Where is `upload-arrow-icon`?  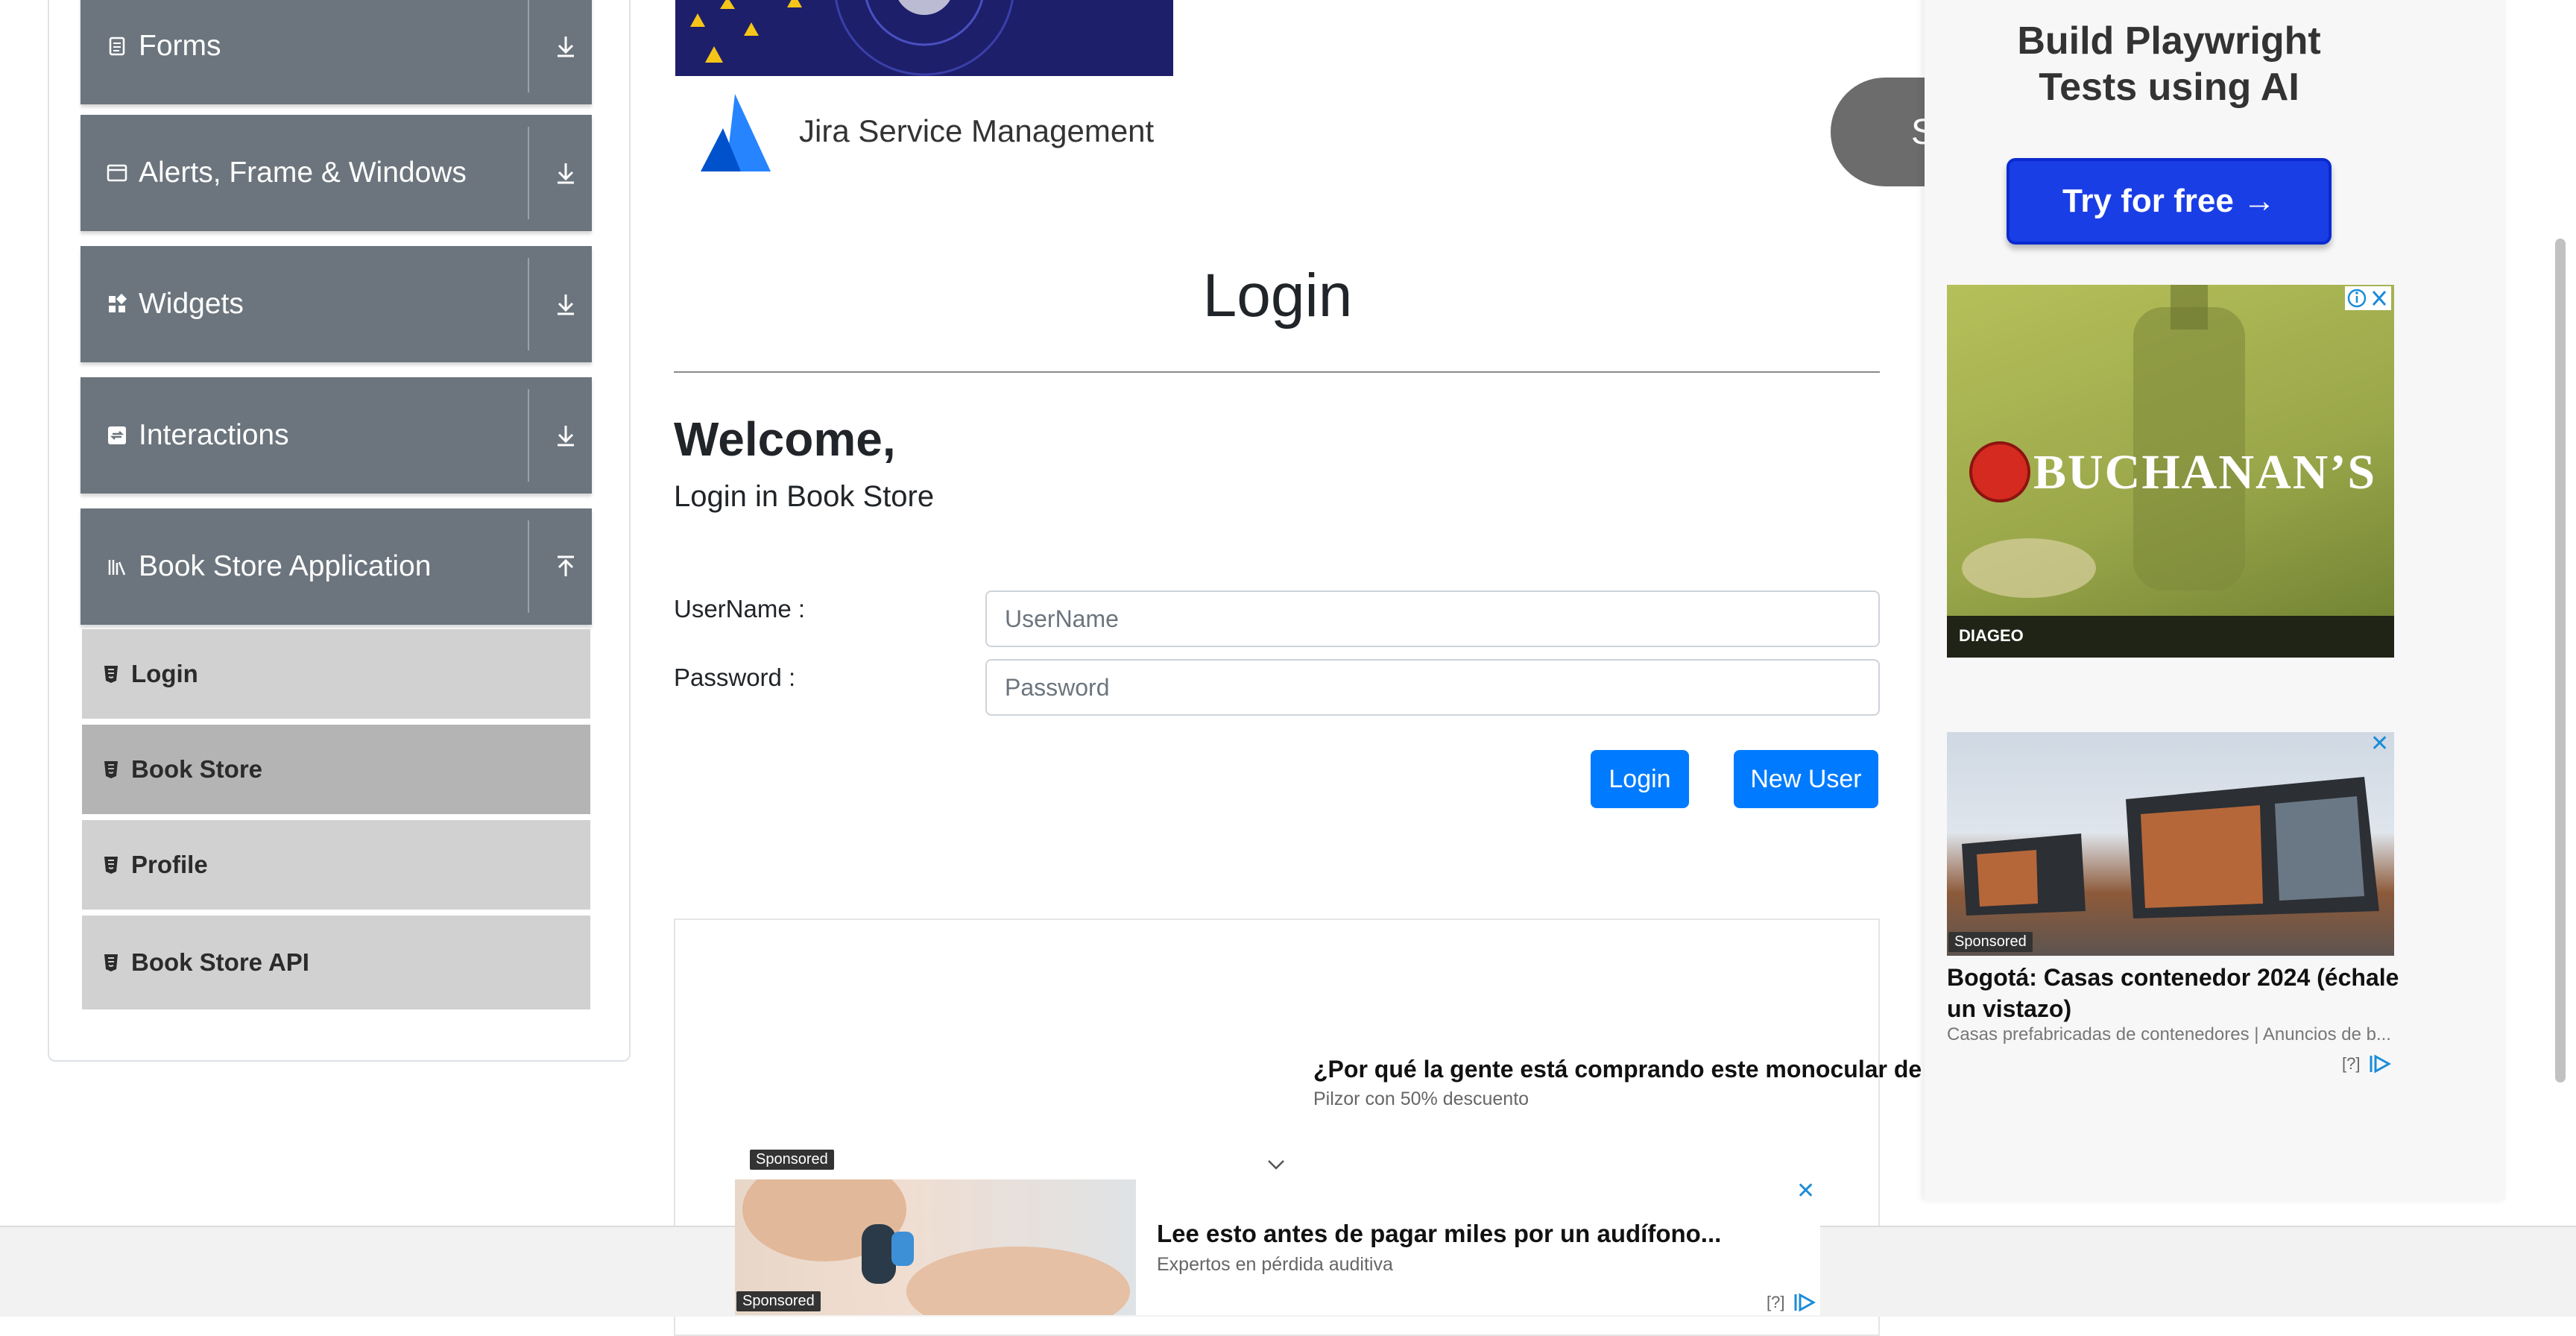
upload-arrow-icon is located at coordinates (566, 565).